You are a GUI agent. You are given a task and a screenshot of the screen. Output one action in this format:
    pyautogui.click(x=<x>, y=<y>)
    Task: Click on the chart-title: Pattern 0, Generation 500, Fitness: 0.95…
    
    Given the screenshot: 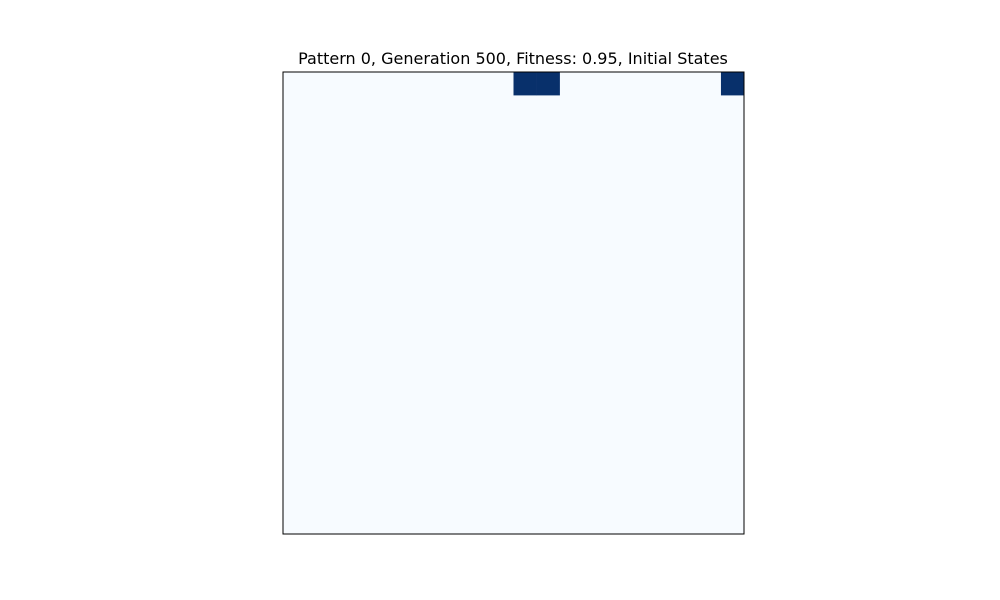 What is the action you would take?
    pyautogui.click(x=513, y=58)
    